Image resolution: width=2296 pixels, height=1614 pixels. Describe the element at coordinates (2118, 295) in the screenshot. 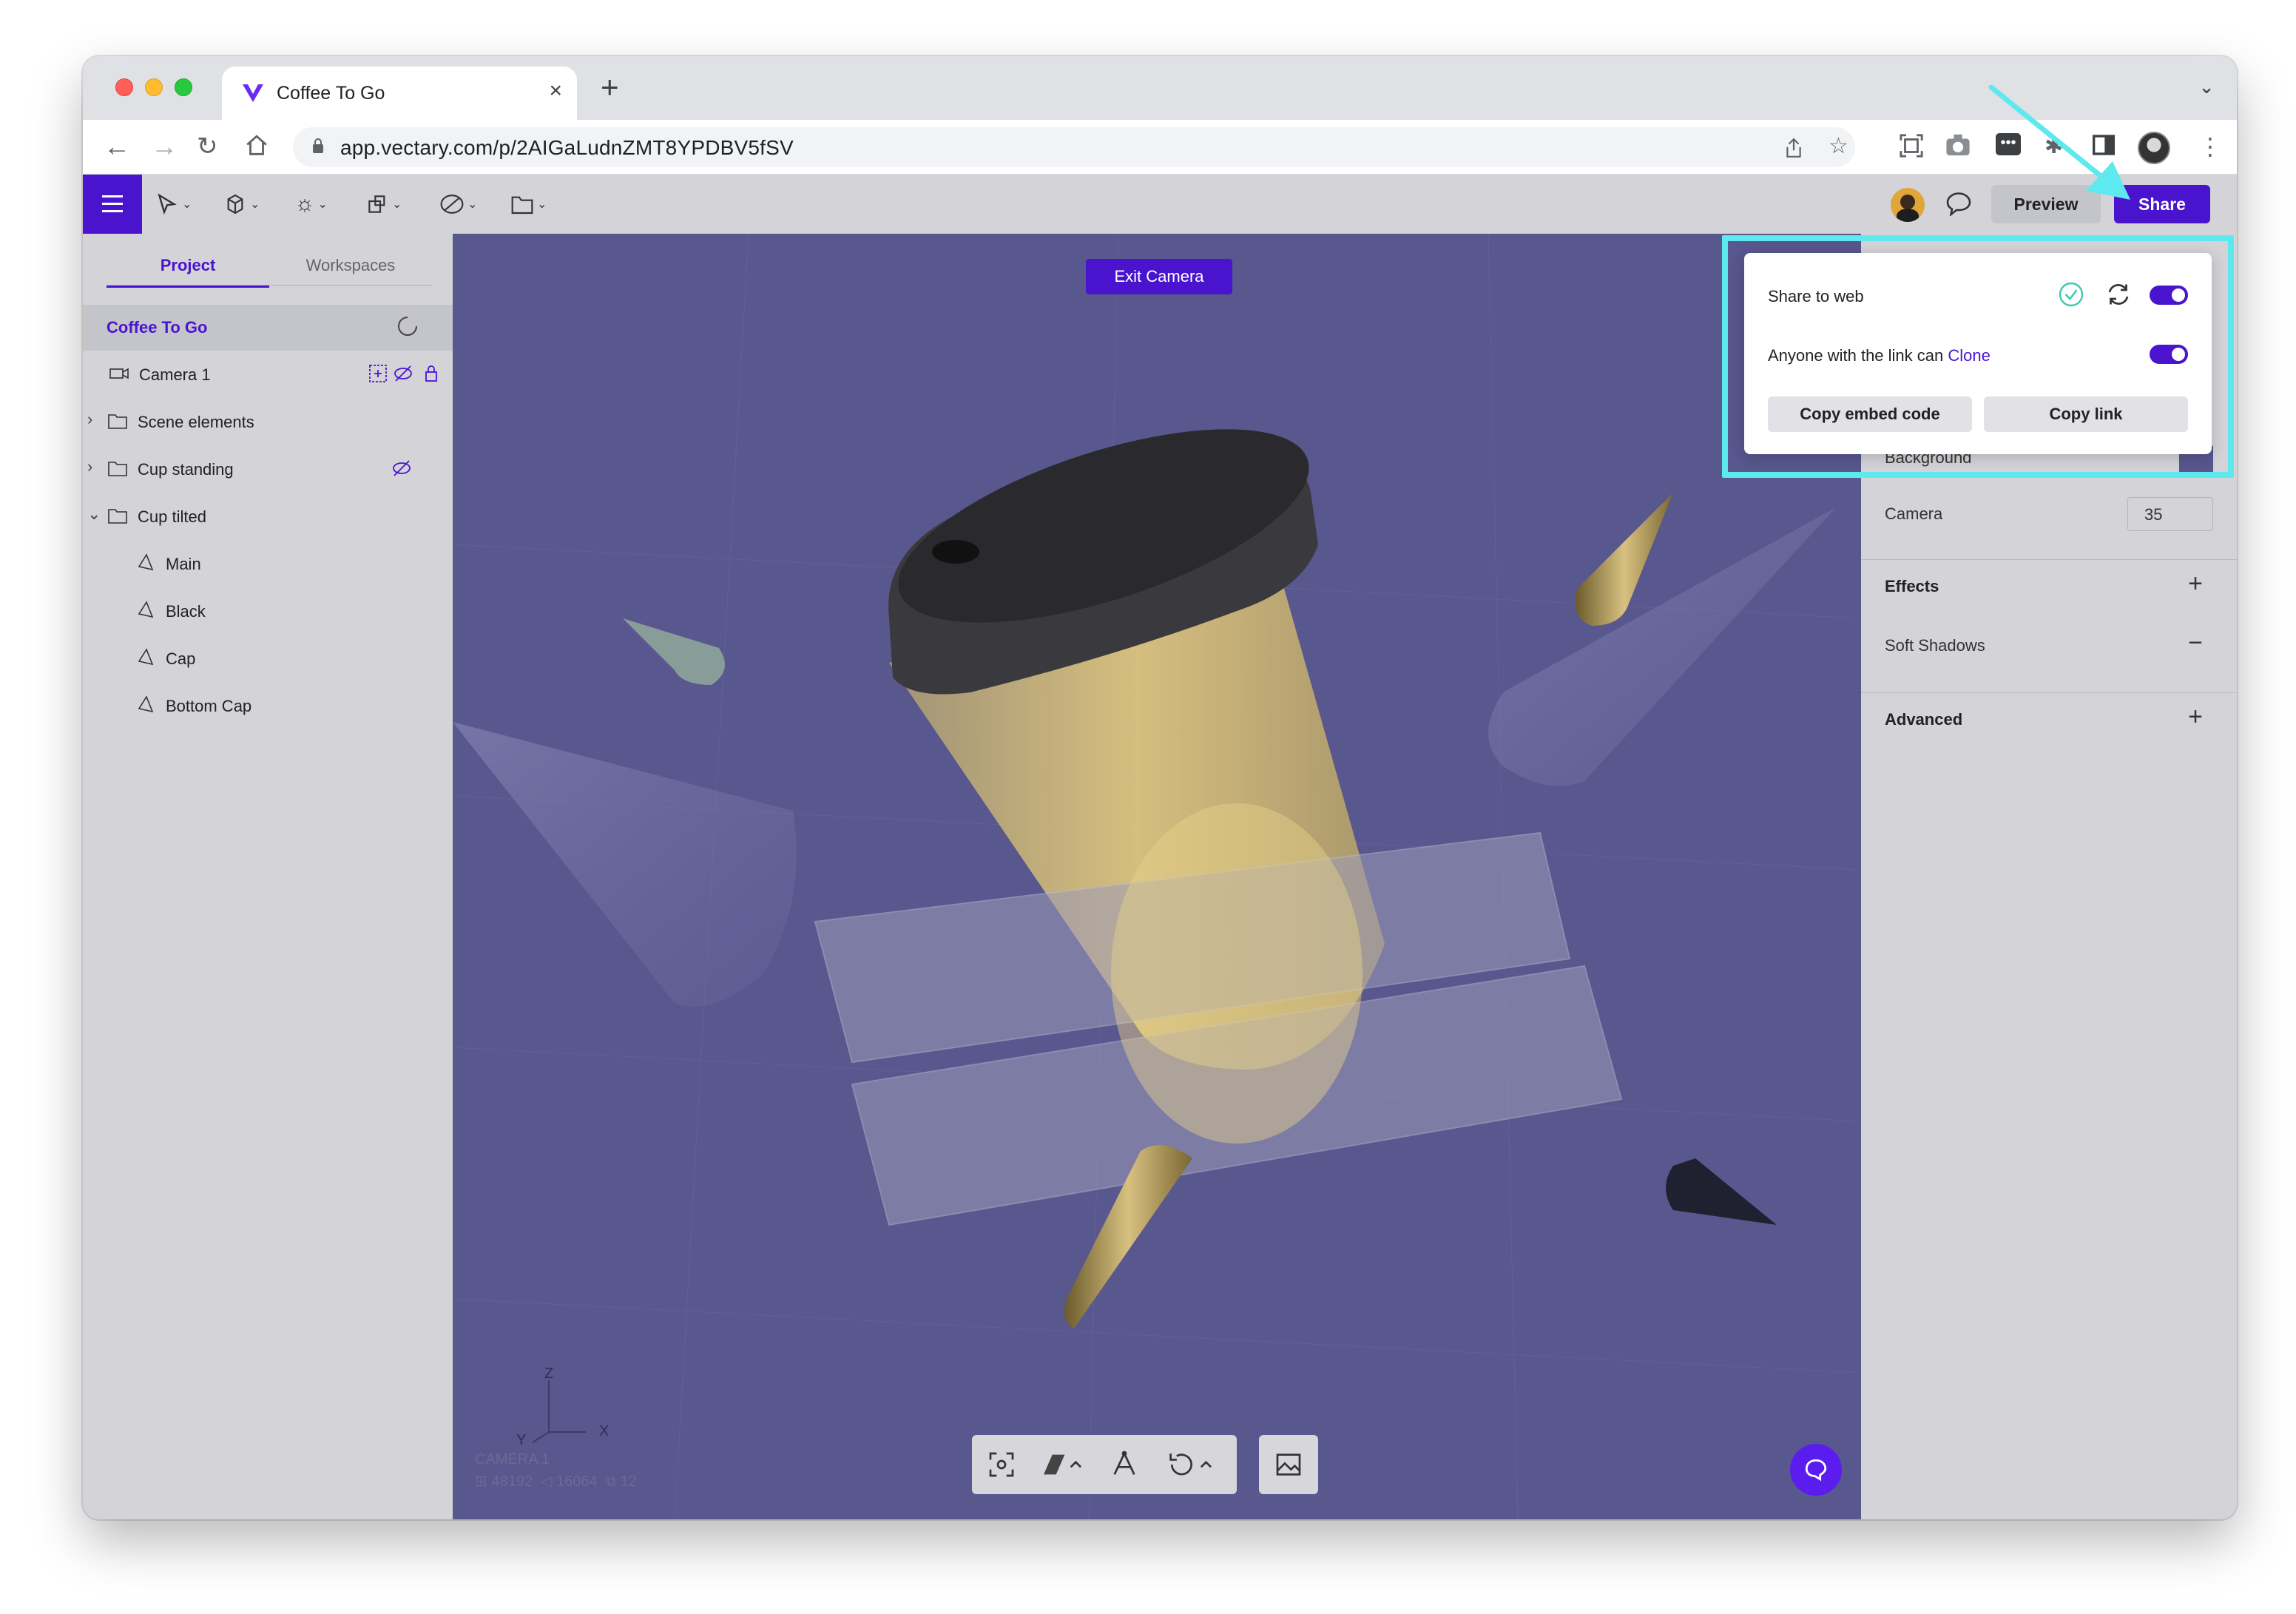

I see `refresh-icon` at that location.